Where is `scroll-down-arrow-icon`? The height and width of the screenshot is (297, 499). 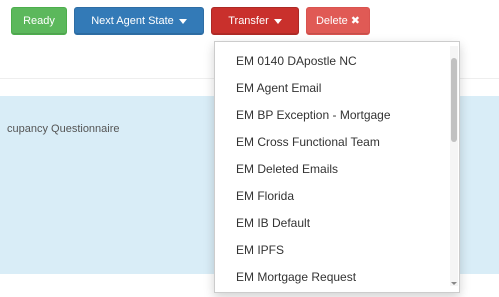
scroll-down-arrow-icon is located at coordinates (454, 283).